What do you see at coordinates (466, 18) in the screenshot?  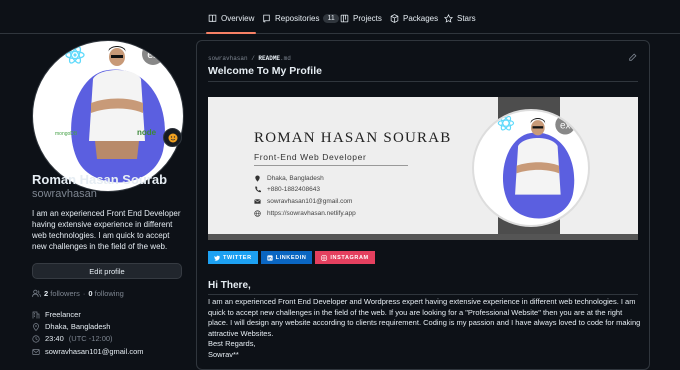 I see `tab-stars-label: Stars` at bounding box center [466, 18].